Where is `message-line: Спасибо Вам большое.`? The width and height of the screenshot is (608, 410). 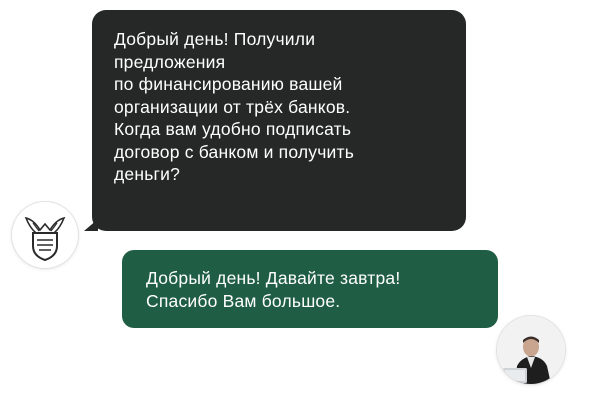
message-line: Спасибо Вам большое. is located at coordinates (243, 300).